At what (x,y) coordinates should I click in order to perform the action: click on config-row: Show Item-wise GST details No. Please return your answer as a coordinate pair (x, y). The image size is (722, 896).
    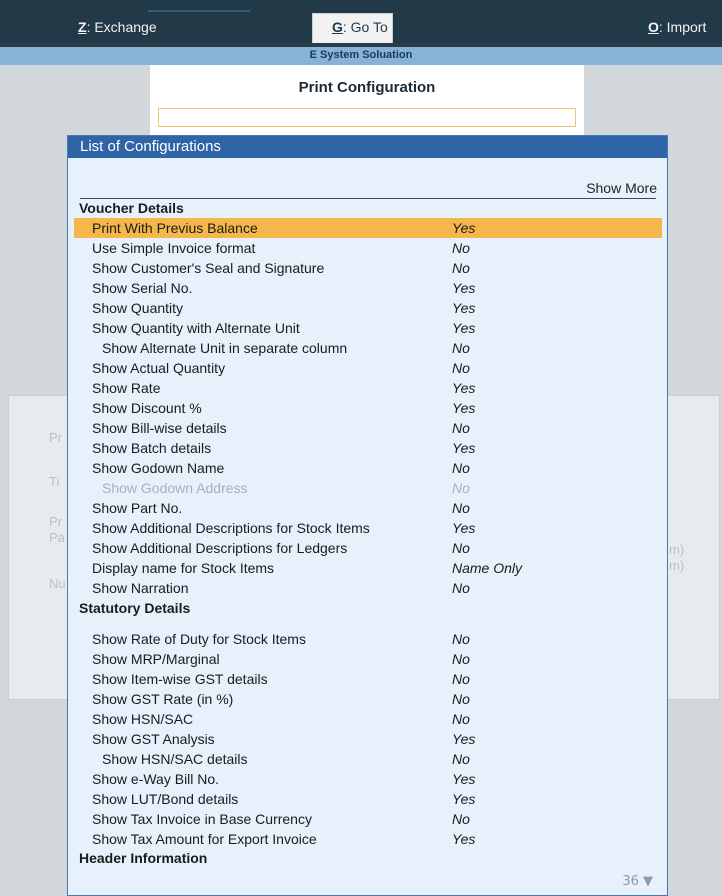
    Looking at the image, I should click on (368, 679).